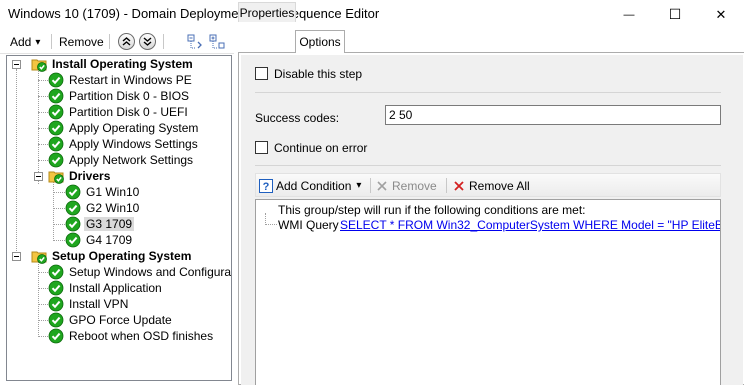  I want to click on tree-item-label: G1 Win10, so click(113, 192).